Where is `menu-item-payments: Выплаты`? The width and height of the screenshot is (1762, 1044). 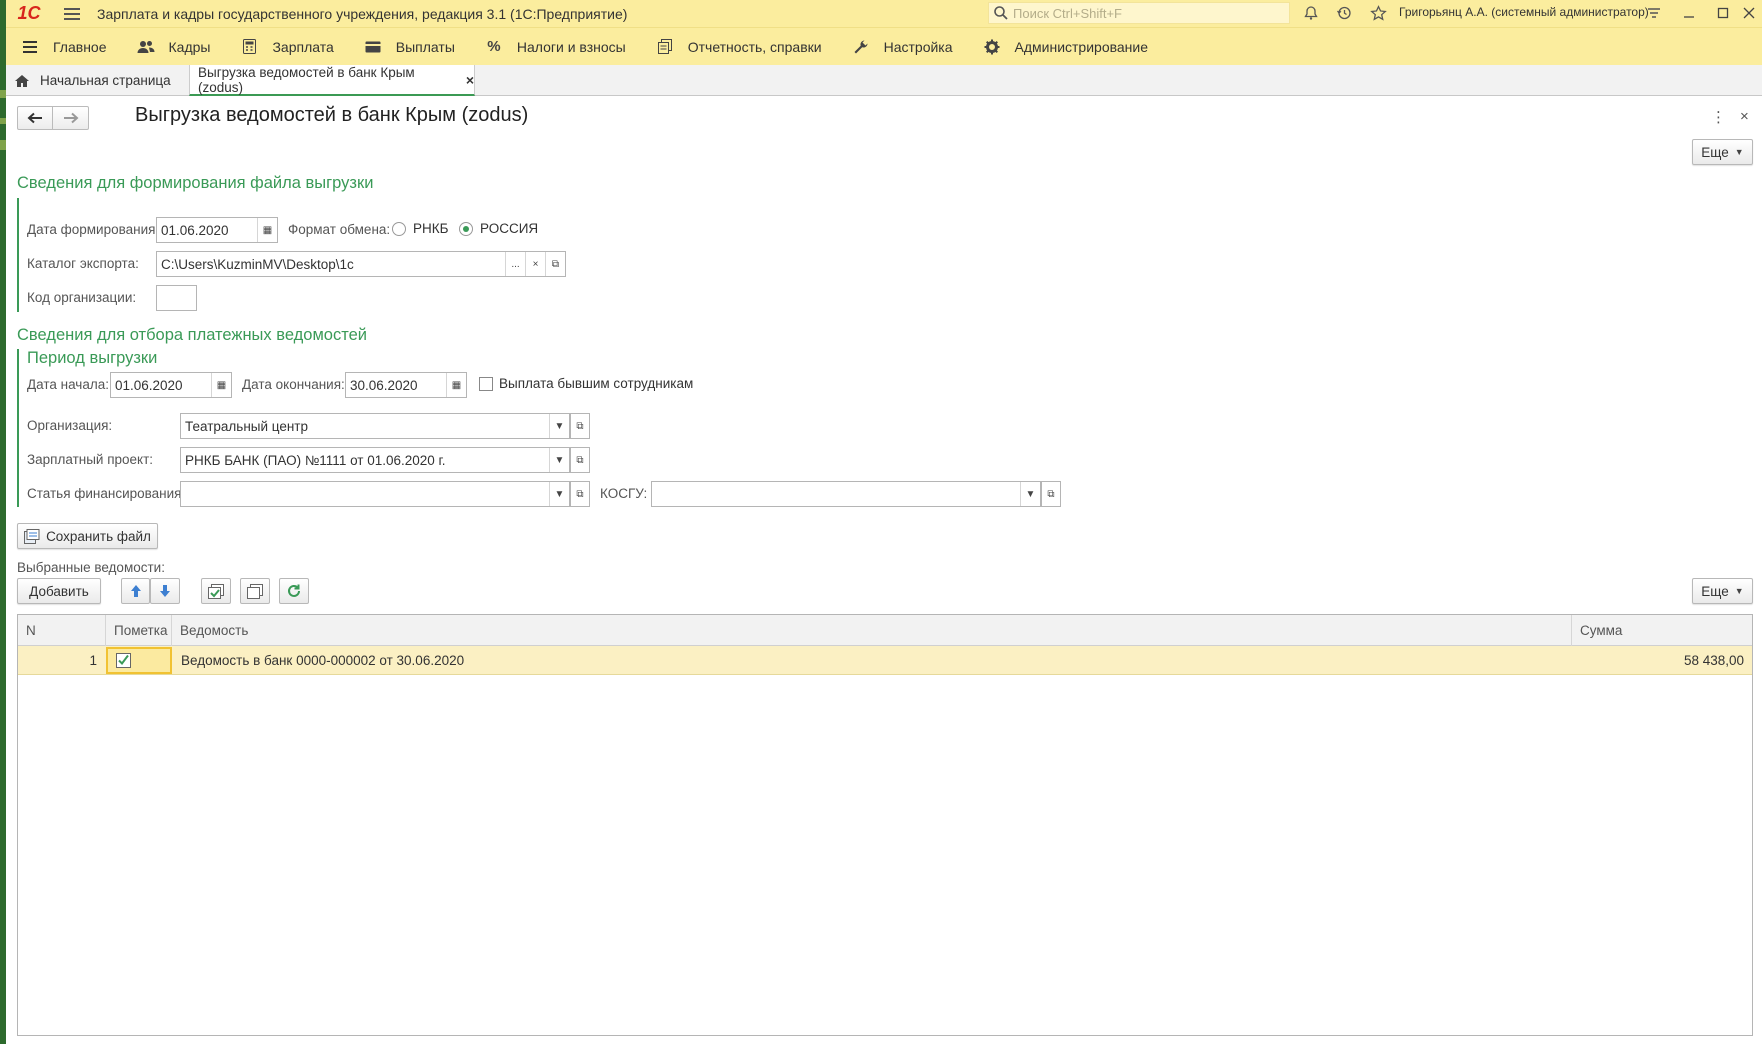
menu-item-payments: Выплаты is located at coordinates (409, 47).